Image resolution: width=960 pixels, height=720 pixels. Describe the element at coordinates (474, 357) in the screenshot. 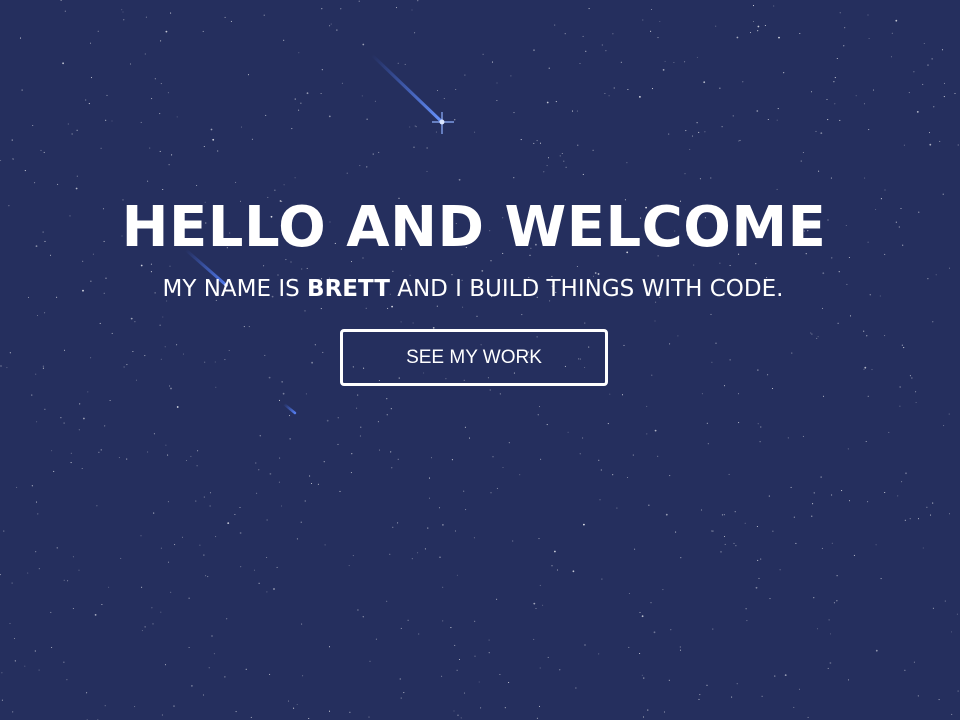

I see `see-my-work-button: SEE MY WORK` at that location.